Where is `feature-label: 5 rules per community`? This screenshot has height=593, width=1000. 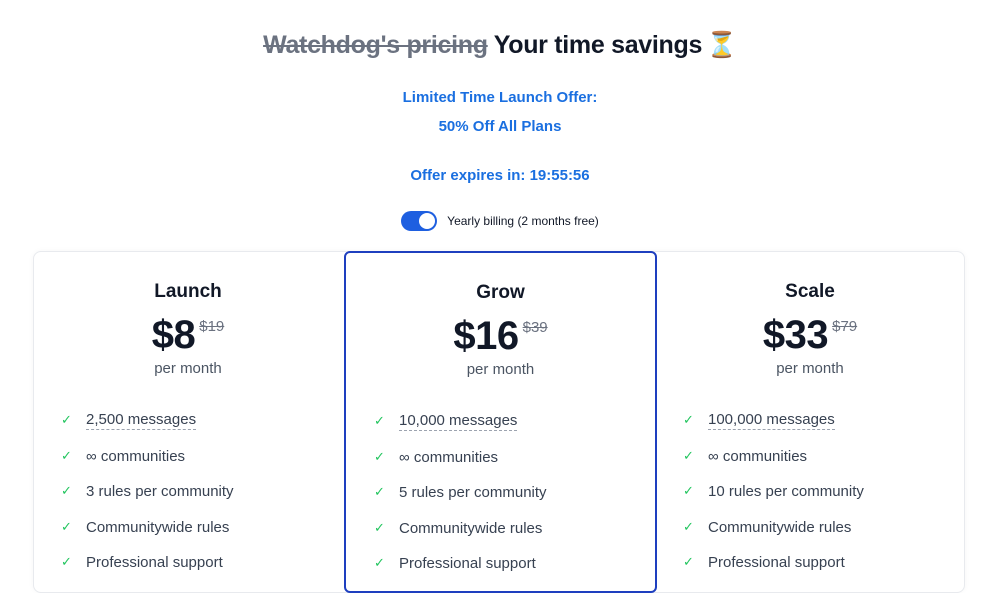 feature-label: 5 rules per community is located at coordinates (473, 493).